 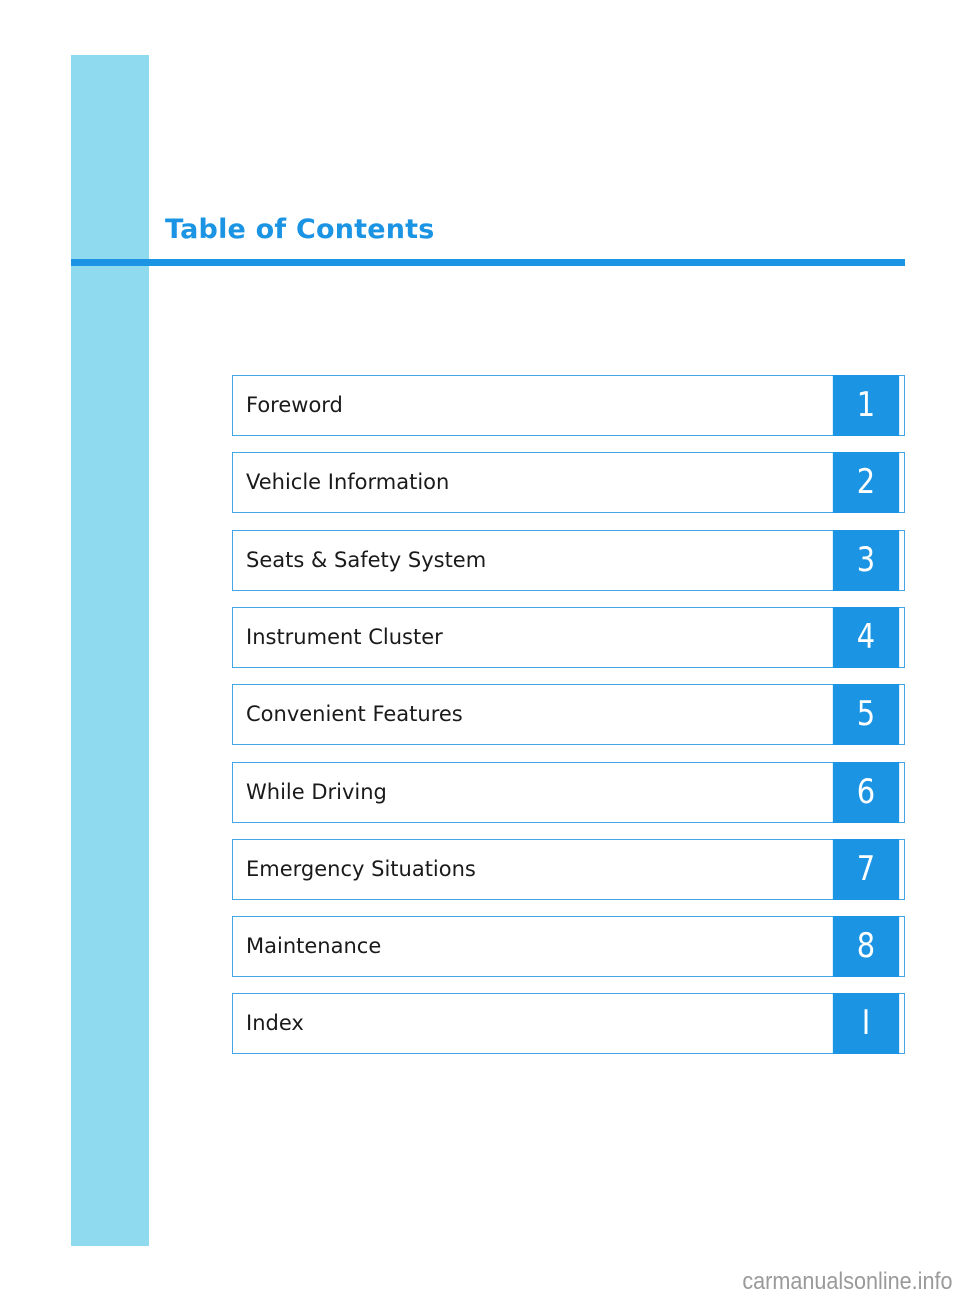 What do you see at coordinates (866, 1023) in the screenshot?
I see `toc-item-number: I` at bounding box center [866, 1023].